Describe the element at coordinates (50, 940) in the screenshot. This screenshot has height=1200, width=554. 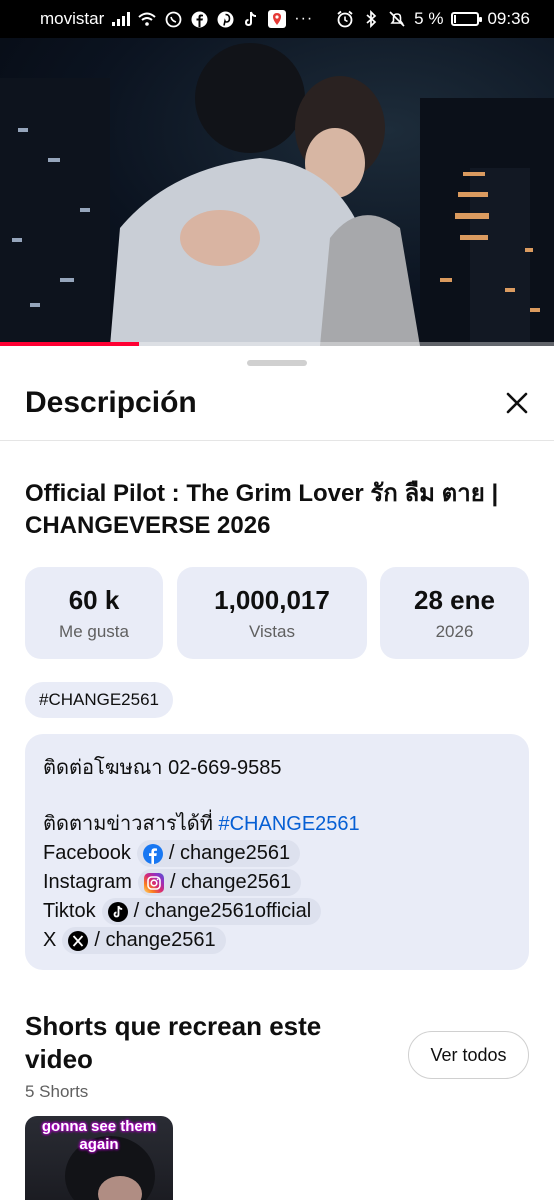
I see `social-name-x: X` at that location.